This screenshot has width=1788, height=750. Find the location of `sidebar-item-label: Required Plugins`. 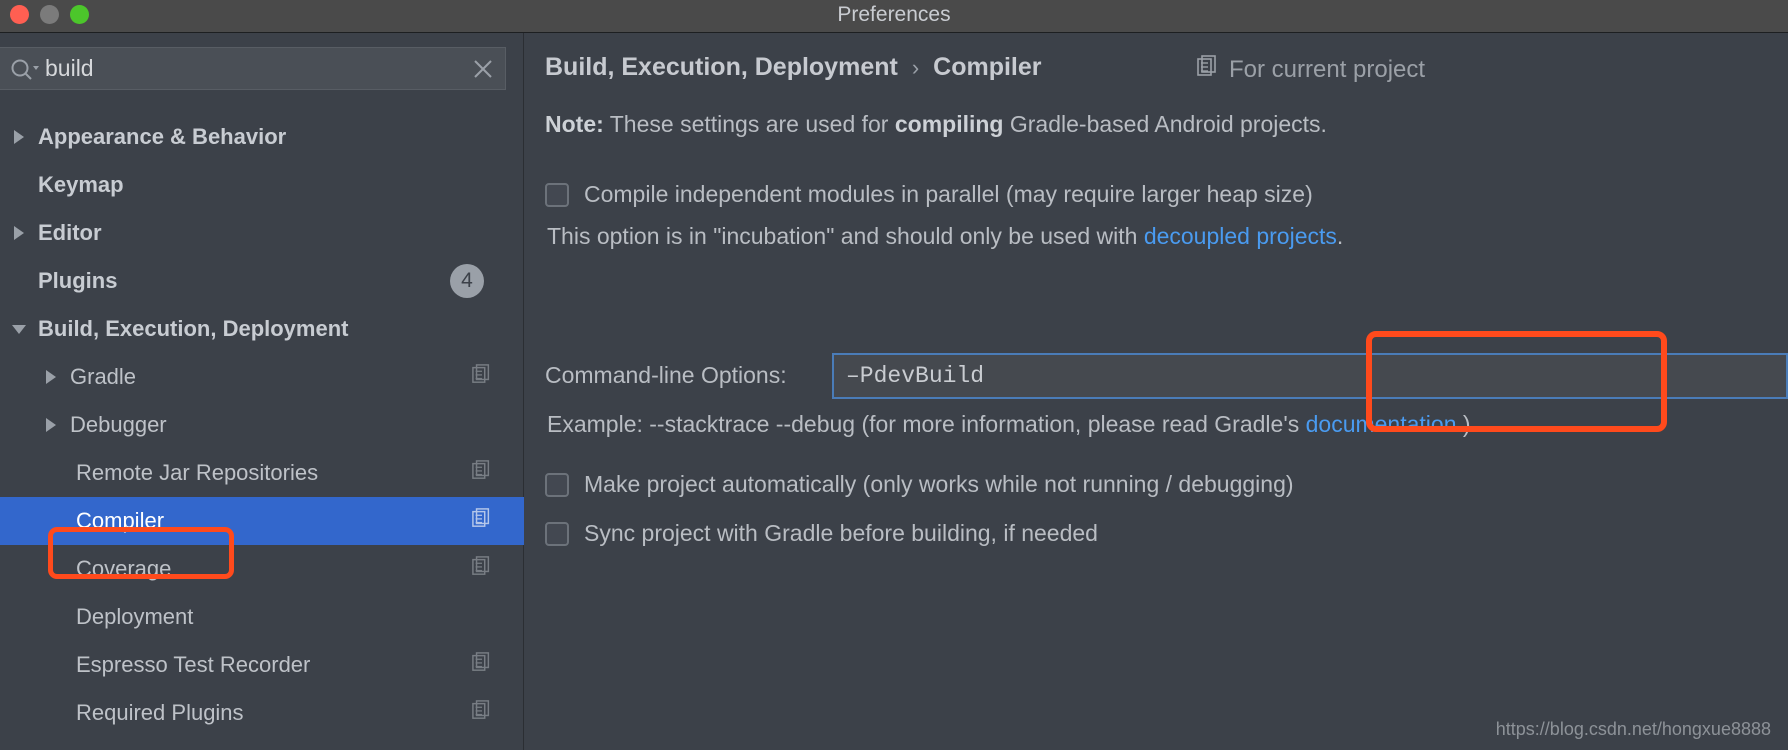

sidebar-item-label: Required Plugins is located at coordinates (160, 712).